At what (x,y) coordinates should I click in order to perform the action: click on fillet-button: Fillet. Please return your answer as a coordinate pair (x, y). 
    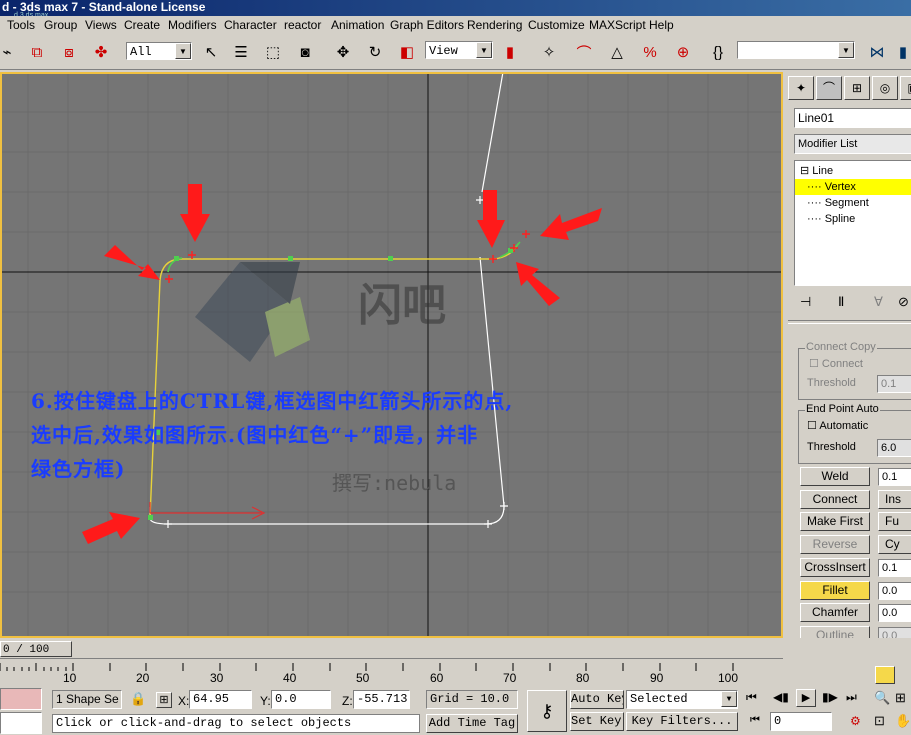
    Looking at the image, I should click on (835, 590).